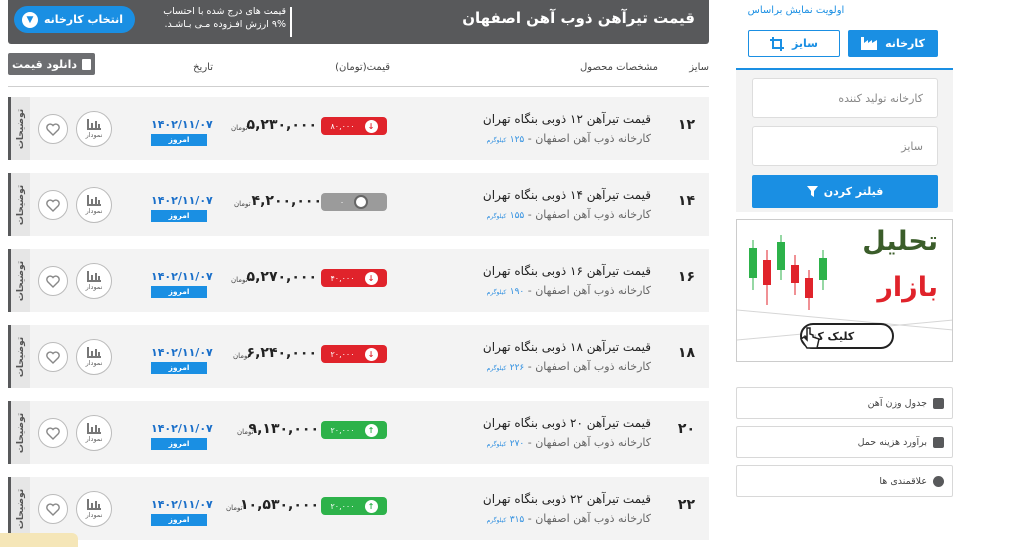 The height and width of the screenshot is (547, 1031). I want to click on funnel-icon, so click(812, 191).